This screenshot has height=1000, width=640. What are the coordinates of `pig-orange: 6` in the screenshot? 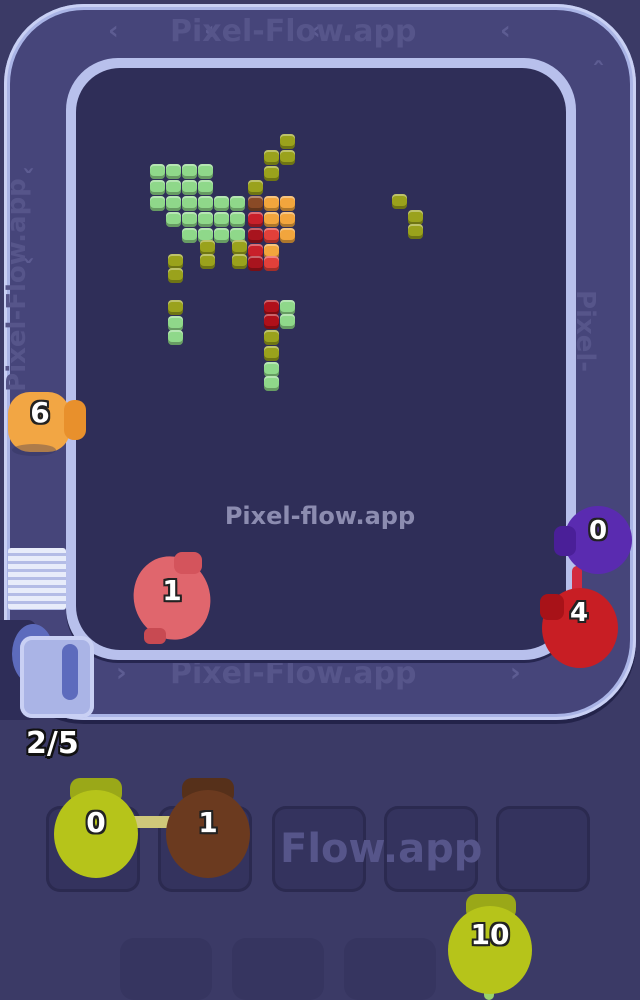 It's located at (47, 422).